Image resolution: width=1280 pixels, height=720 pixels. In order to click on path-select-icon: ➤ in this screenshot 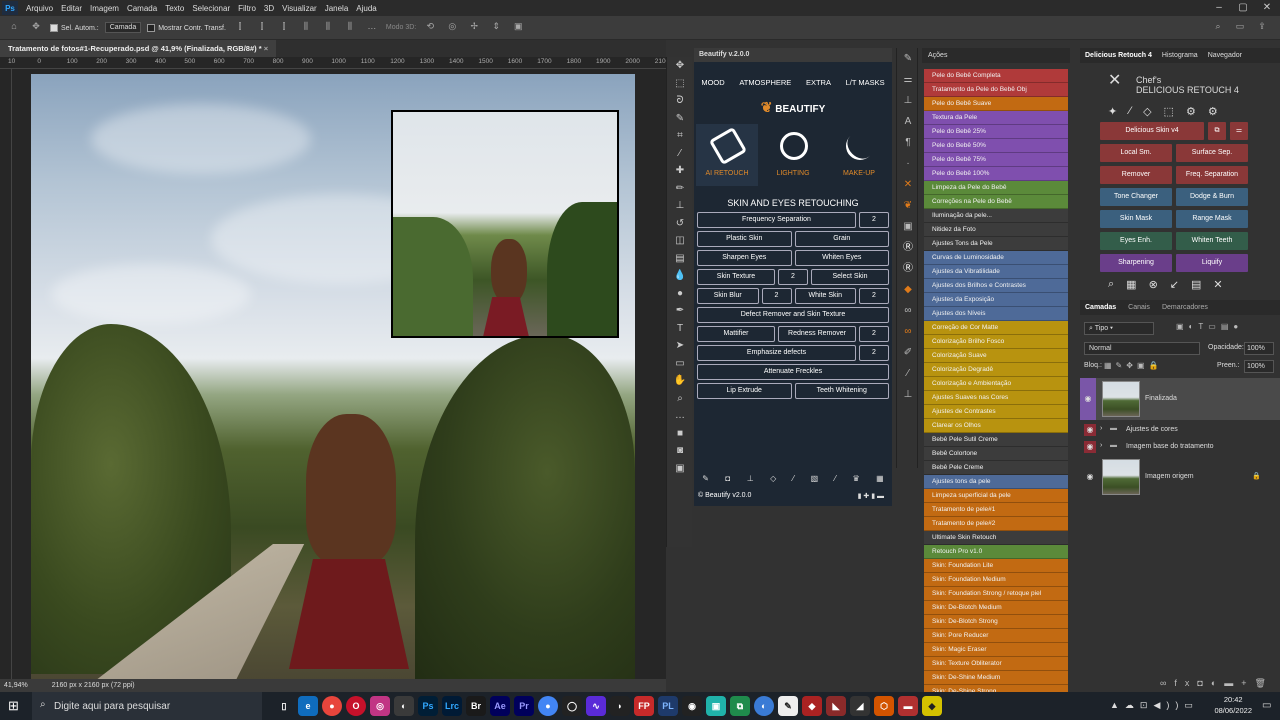, I will do `click(680, 346)`.